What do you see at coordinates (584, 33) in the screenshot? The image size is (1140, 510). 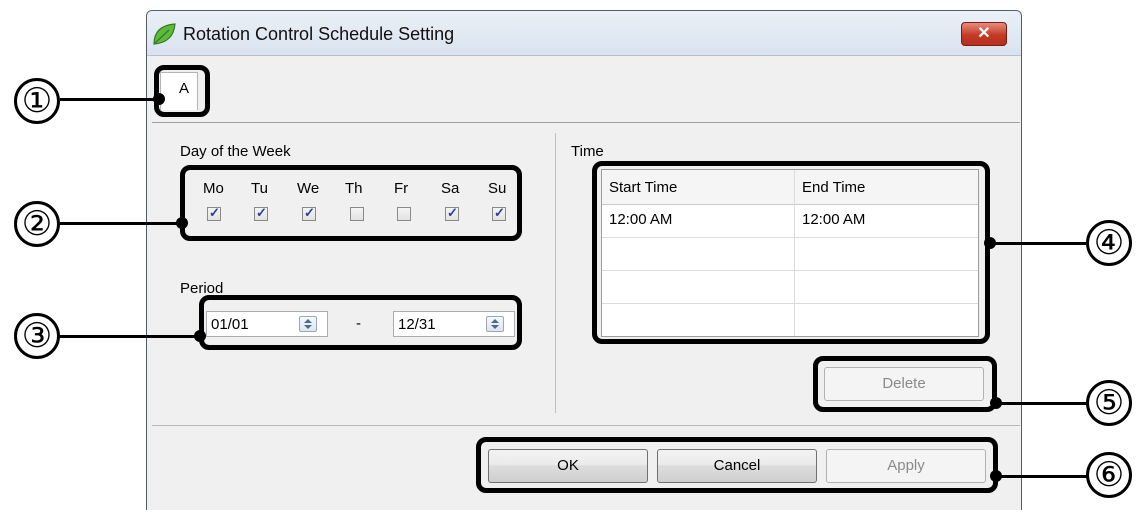 I see `title-bar: Rotation Control Schedule Setting ✕` at bounding box center [584, 33].